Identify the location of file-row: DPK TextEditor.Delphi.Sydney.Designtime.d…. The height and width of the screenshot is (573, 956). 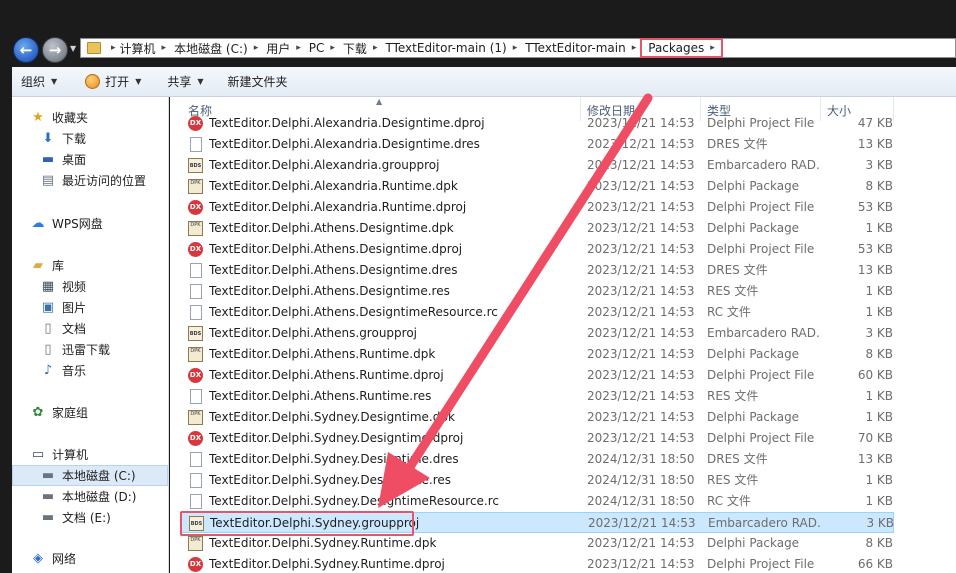
(537, 417).